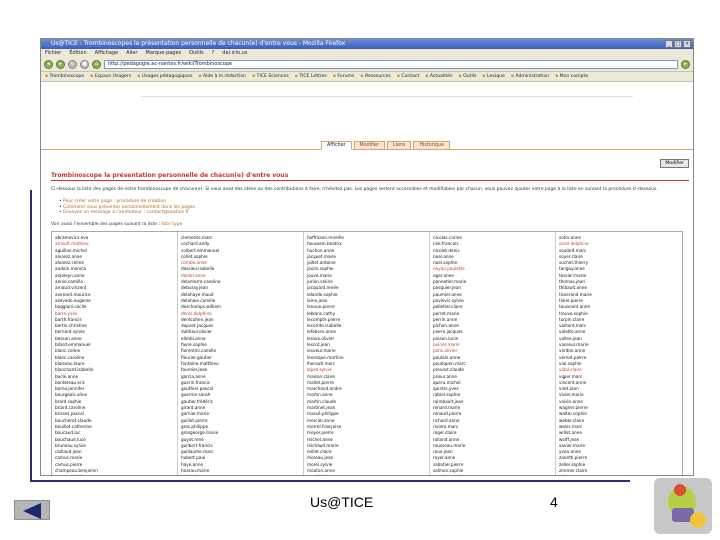  What do you see at coordinates (60, 64) in the screenshot?
I see `forward-icon: ▸` at bounding box center [60, 64].